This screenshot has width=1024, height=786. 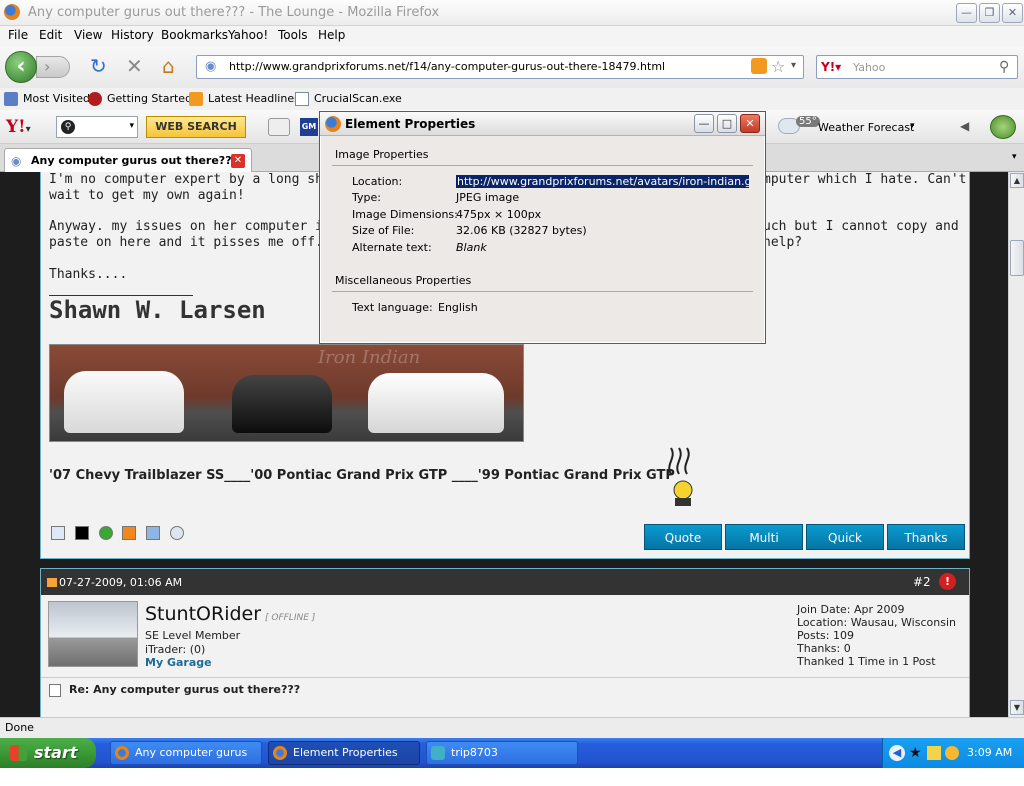 What do you see at coordinates (392, 307) in the screenshot?
I see `text-language-label: Text language:` at bounding box center [392, 307].